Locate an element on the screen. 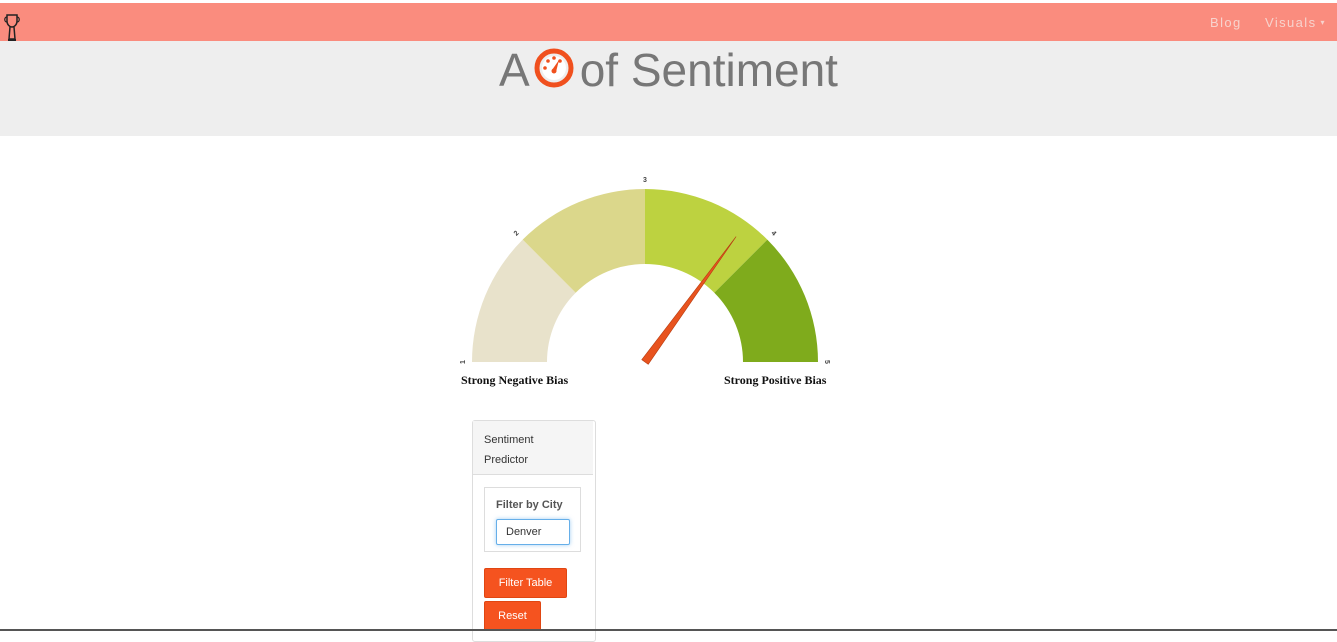 The image size is (1337, 642). filter-table-button: Filter Table is located at coordinates (525, 583).